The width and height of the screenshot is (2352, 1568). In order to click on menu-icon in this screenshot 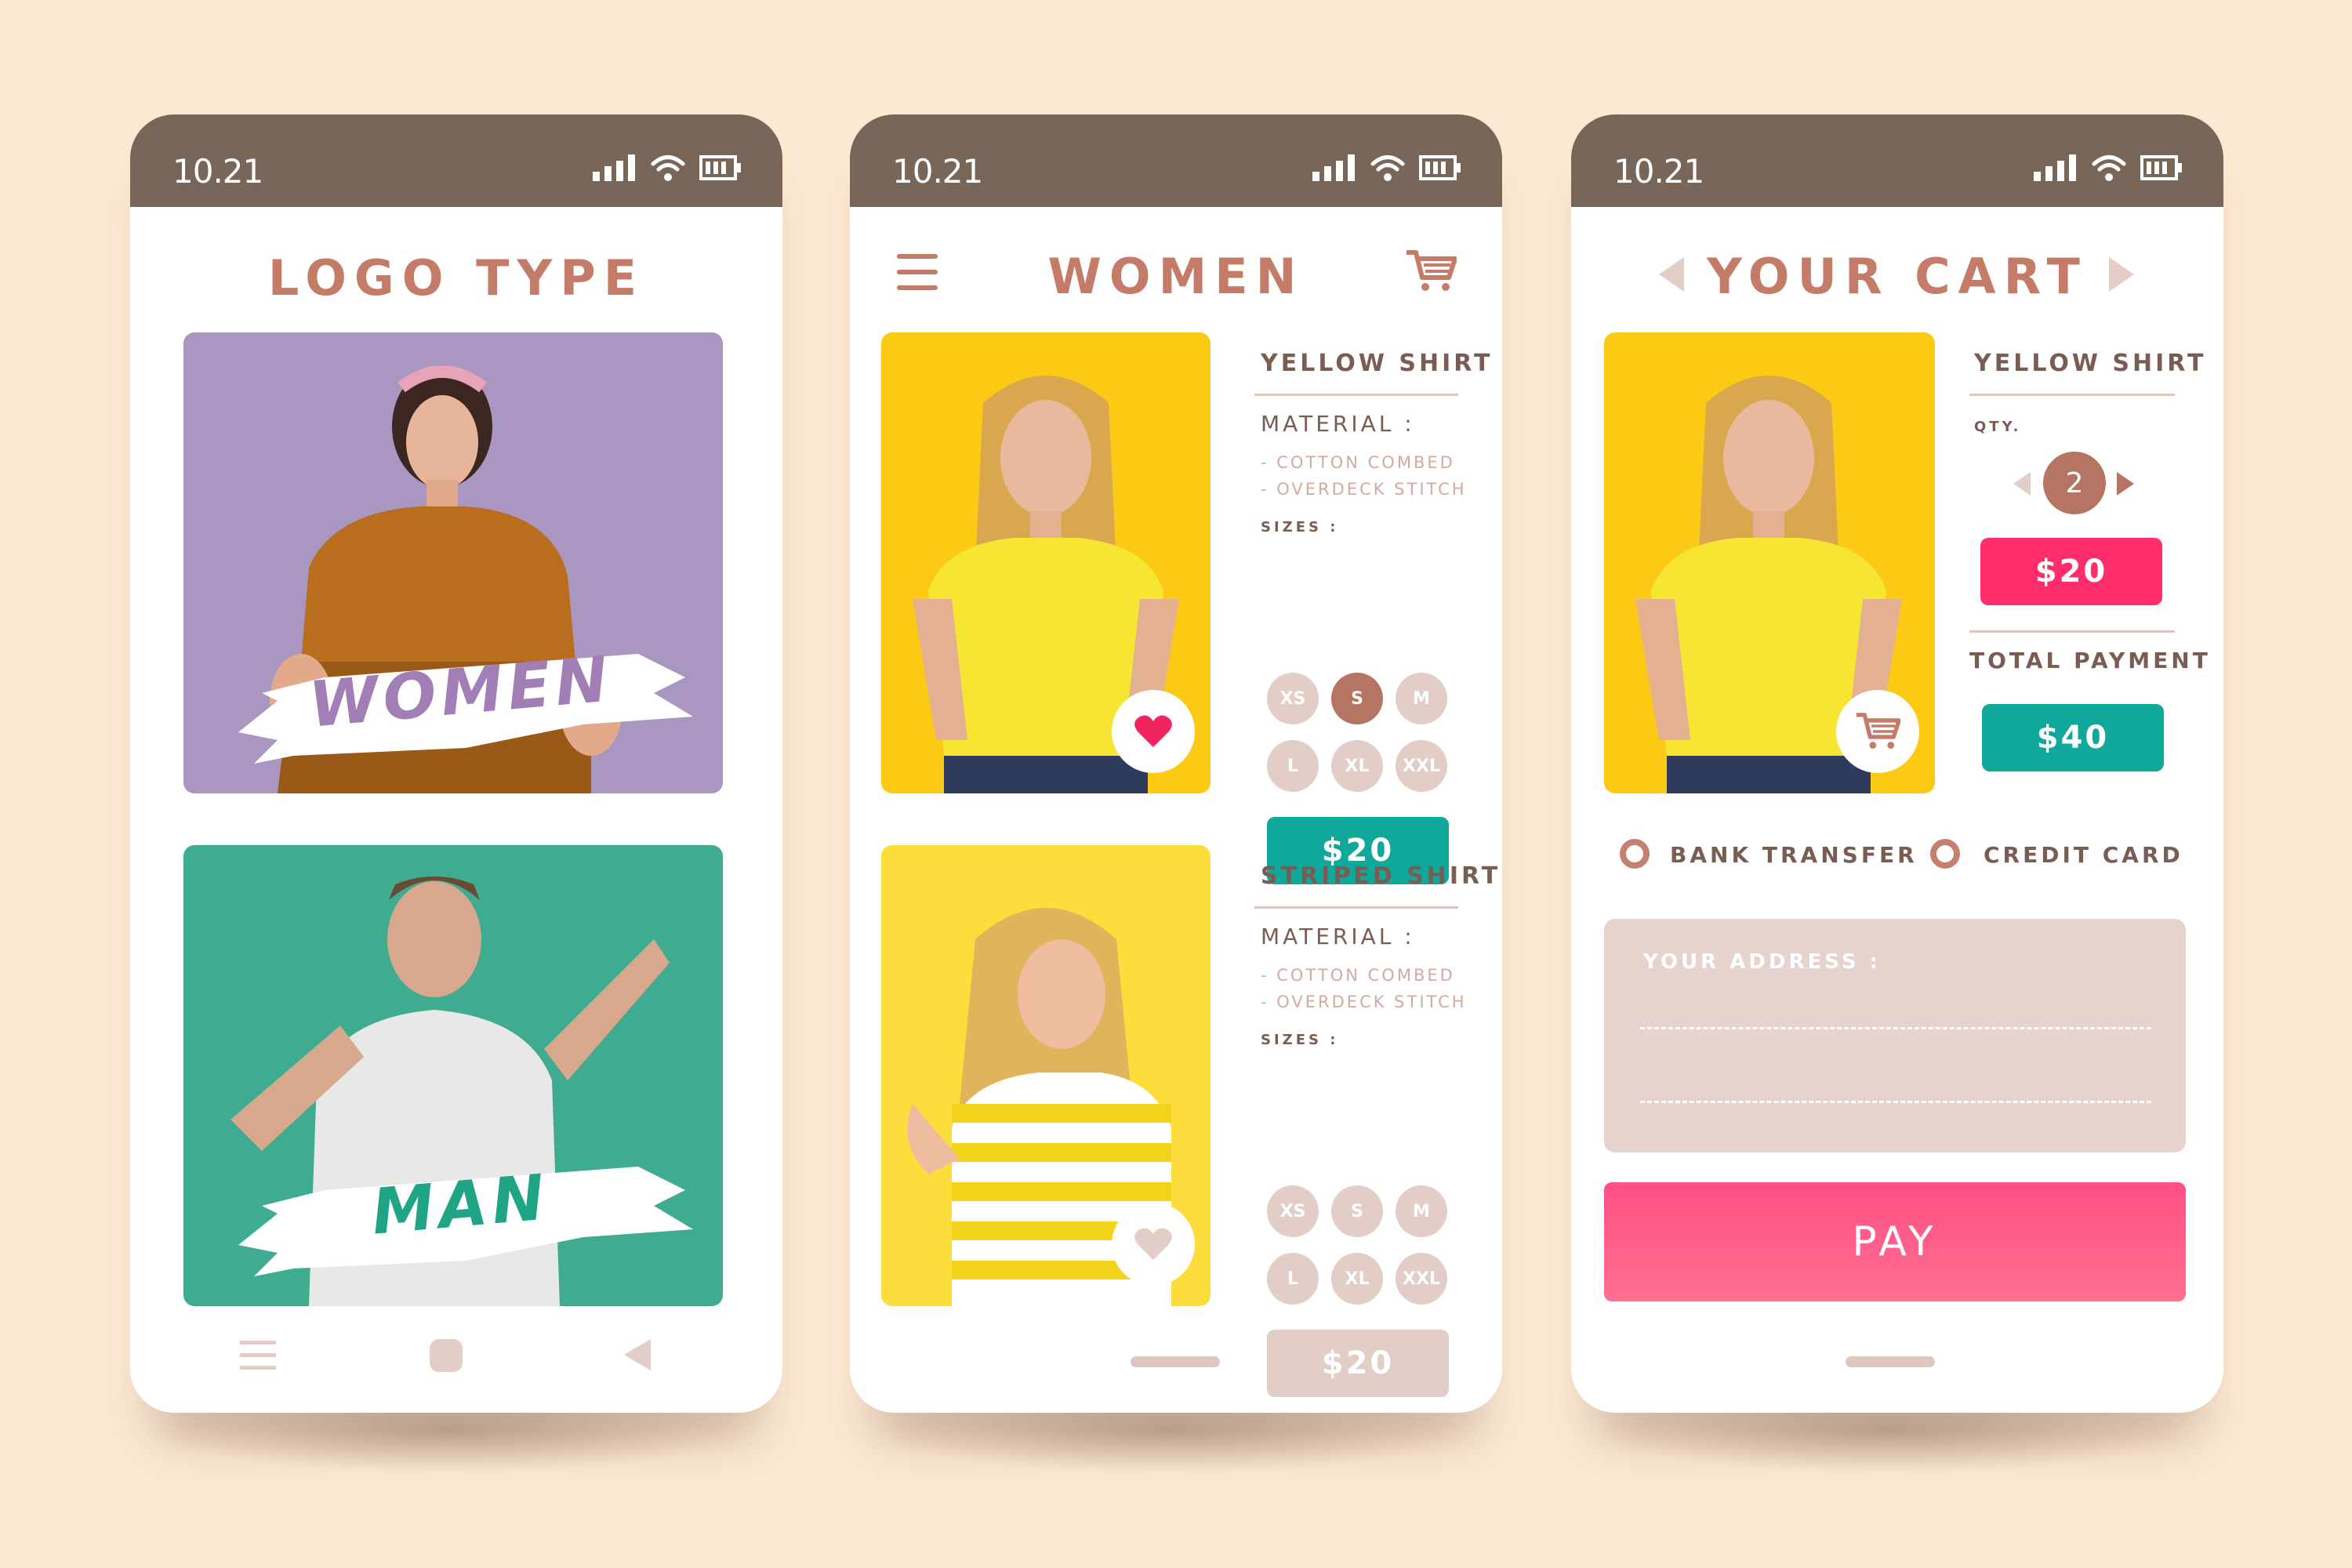, I will do `click(258, 1355)`.